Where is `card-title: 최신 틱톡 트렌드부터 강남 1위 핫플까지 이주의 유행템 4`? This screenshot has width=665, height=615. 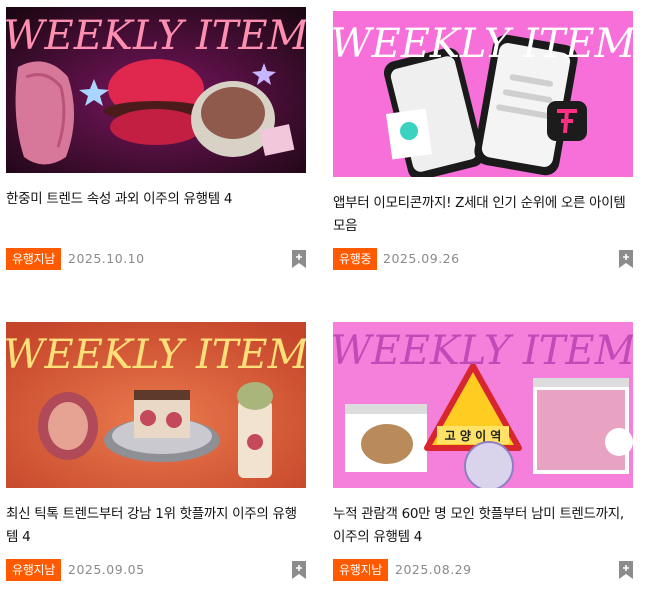 card-title: 최신 틱톡 트렌드부터 강남 1위 핫플까지 이주의 유행템 4 is located at coordinates (156, 526).